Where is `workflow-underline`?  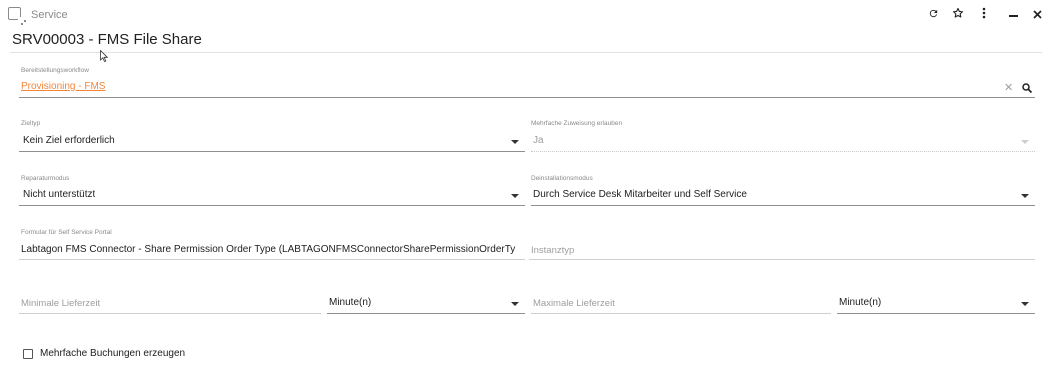
workflow-underline is located at coordinates (527, 97).